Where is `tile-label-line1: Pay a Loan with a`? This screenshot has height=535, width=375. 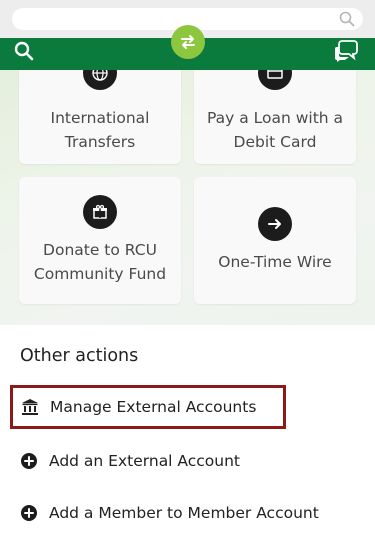
tile-label-line1: Pay a Loan with a is located at coordinates (275, 118).